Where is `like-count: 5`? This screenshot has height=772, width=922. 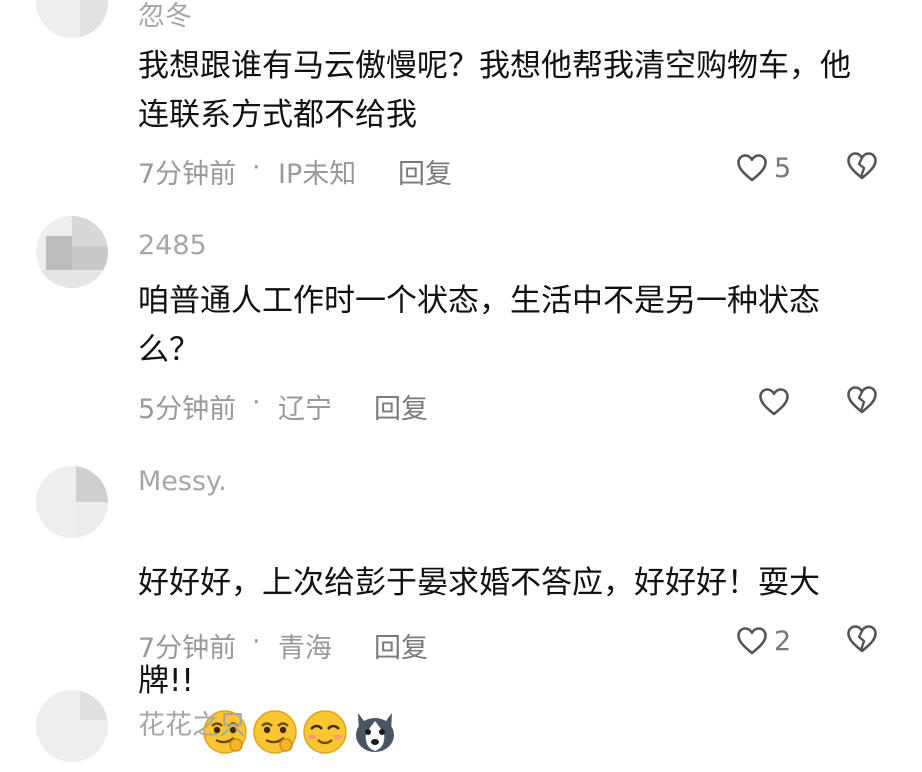
like-count: 5 is located at coordinates (783, 168).